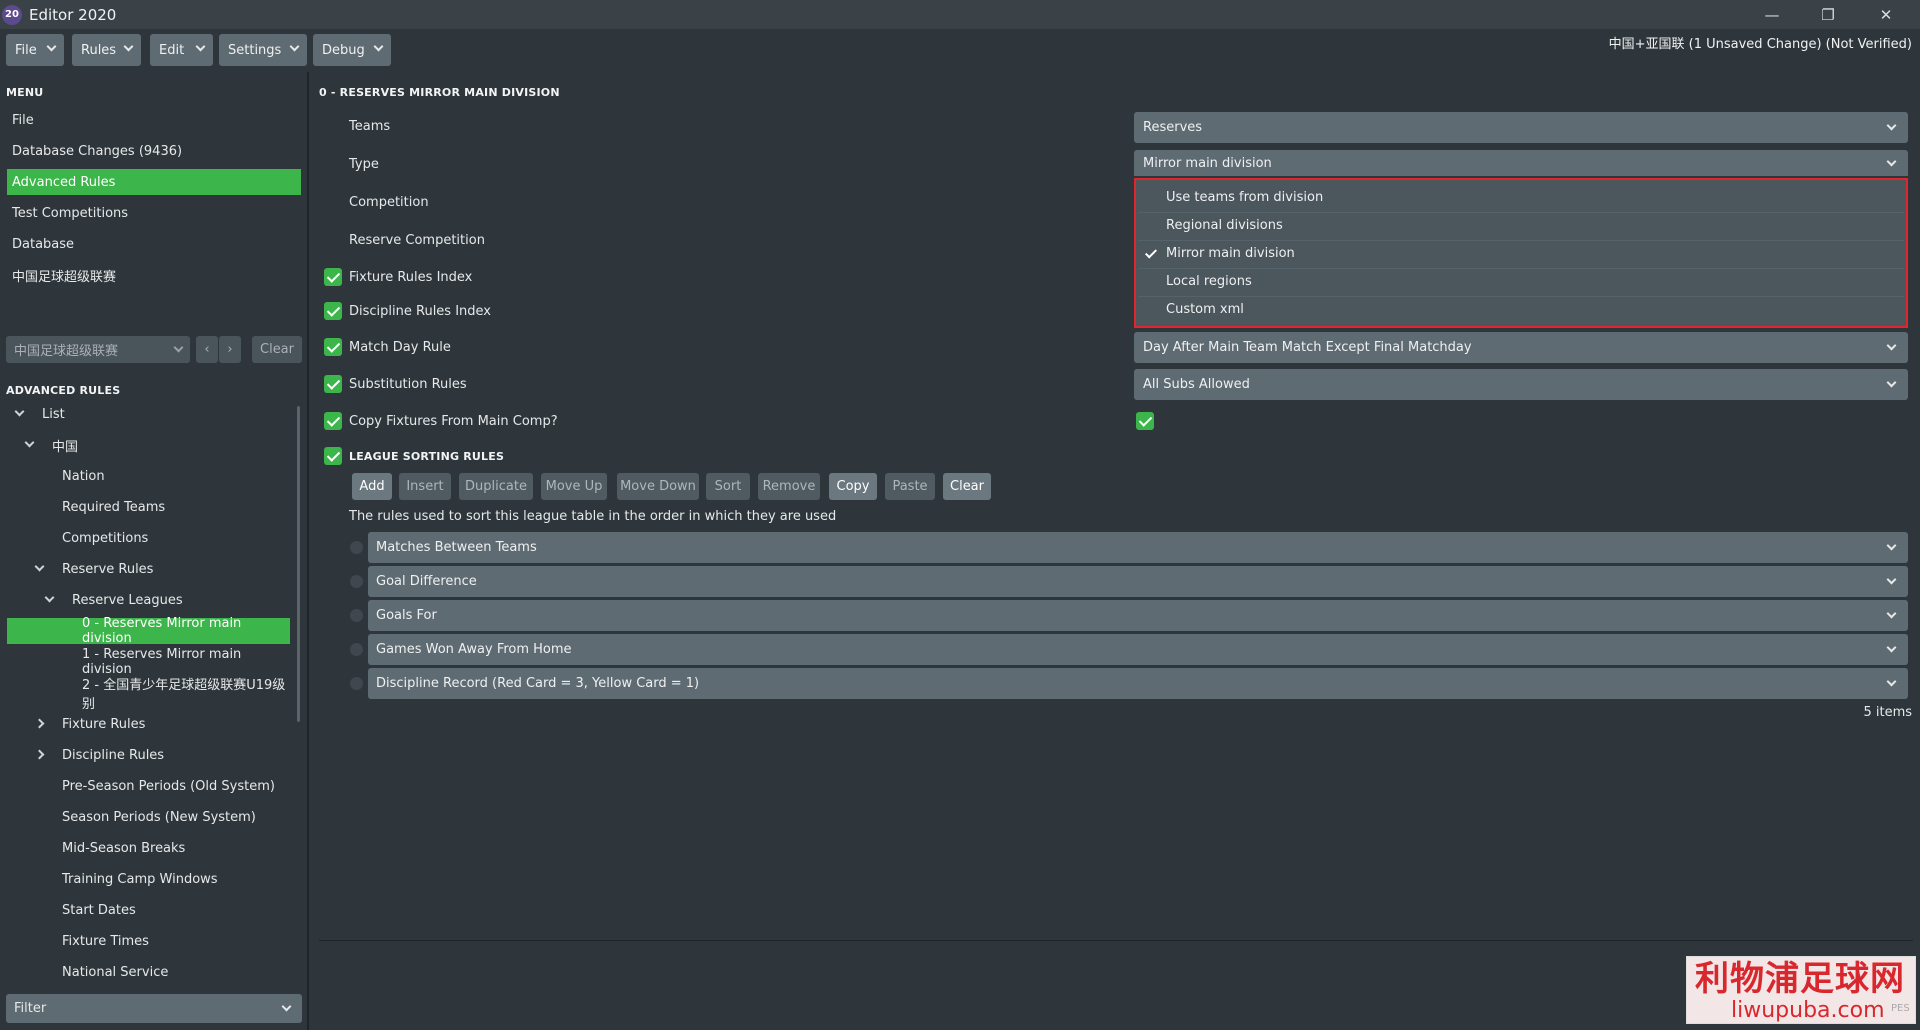 Image resolution: width=1920 pixels, height=1030 pixels. Describe the element at coordinates (1886, 14) in the screenshot. I see `close-button: ✕` at that location.